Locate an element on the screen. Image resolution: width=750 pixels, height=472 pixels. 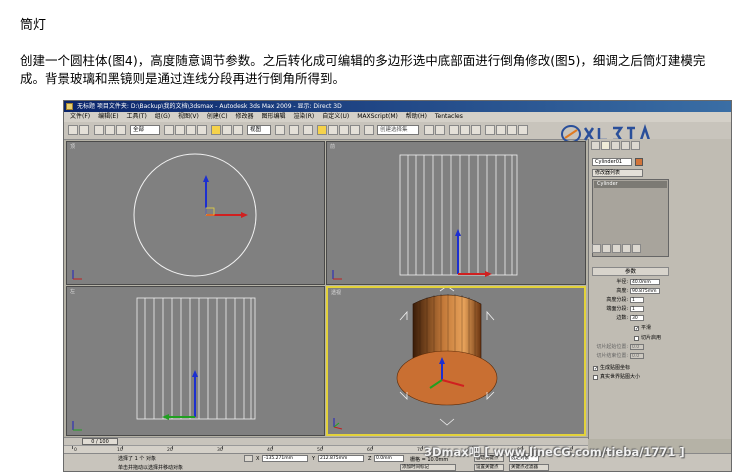
gizmo-plane is located at coordinates (210, 211).